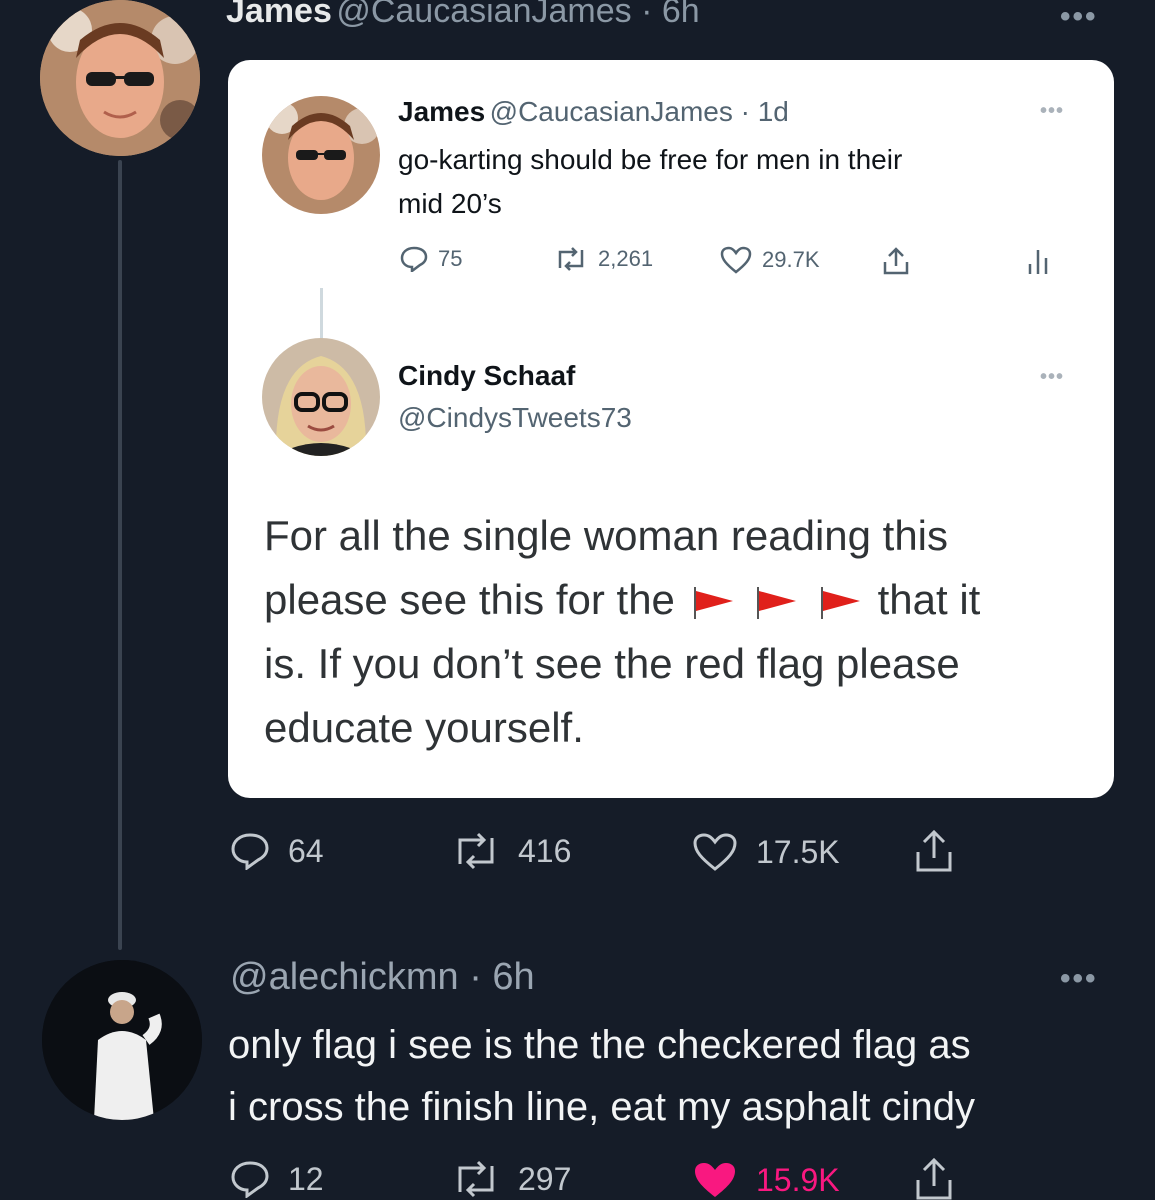 Image resolution: width=1155 pixels, height=1200 pixels. What do you see at coordinates (626, 258) in the screenshot?
I see `retweet-count: 2,261` at bounding box center [626, 258].